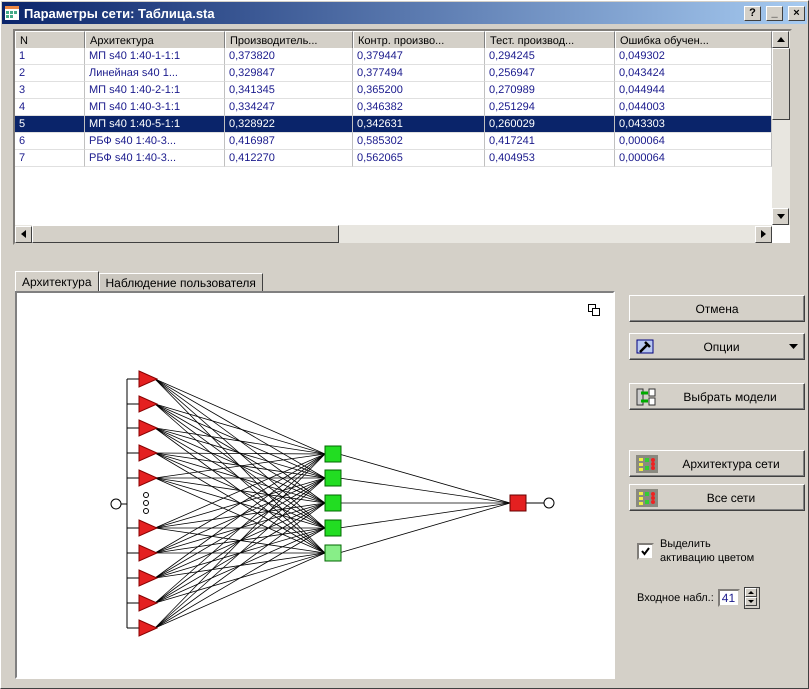 The image size is (809, 689). I want to click on checkbox, so click(645, 551).